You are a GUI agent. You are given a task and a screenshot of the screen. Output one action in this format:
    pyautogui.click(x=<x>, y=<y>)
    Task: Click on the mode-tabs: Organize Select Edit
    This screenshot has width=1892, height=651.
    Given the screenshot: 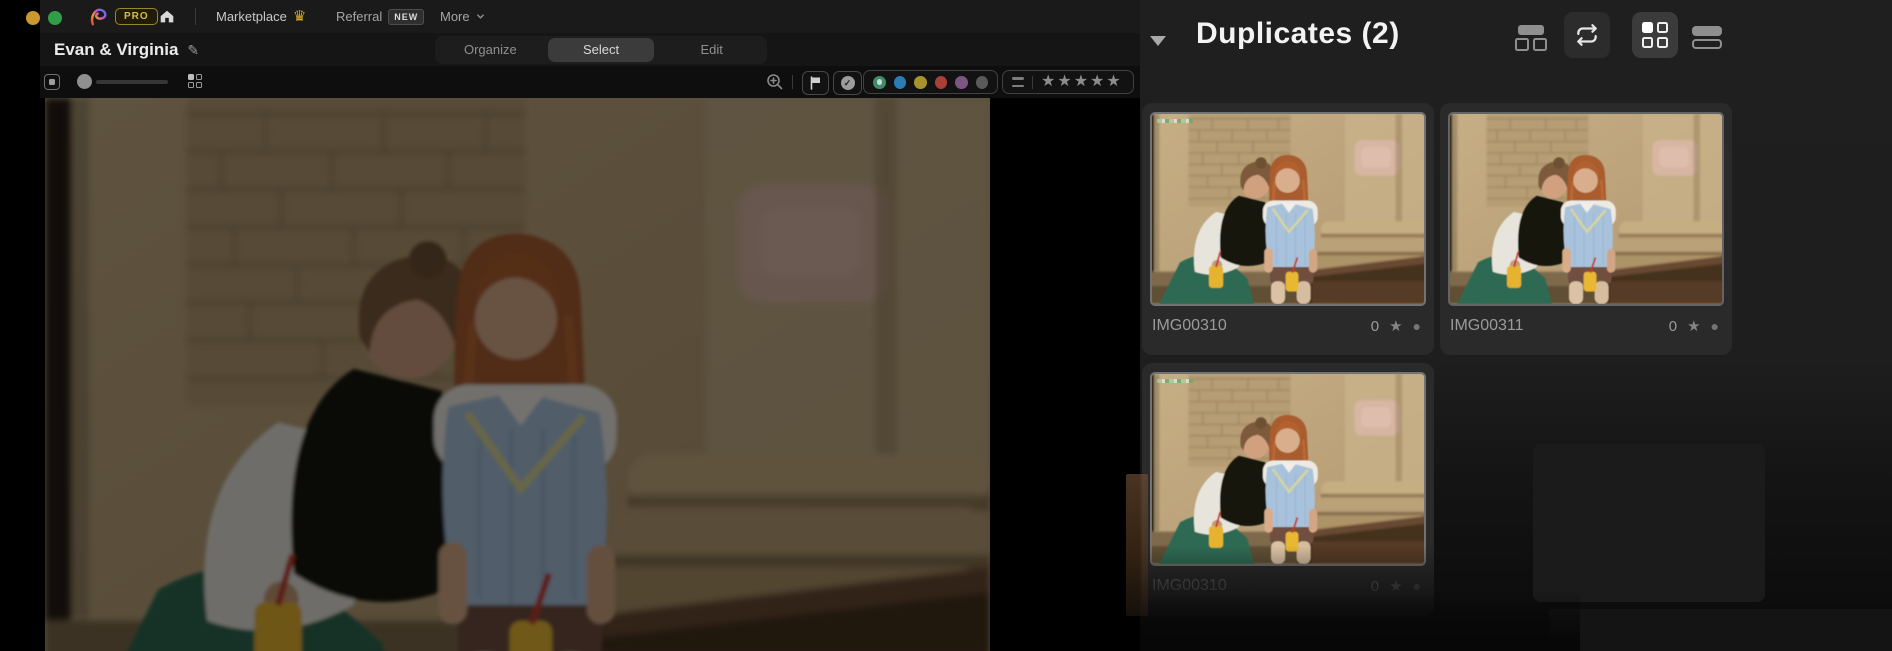 What is the action you would take?
    pyautogui.click(x=601, y=50)
    